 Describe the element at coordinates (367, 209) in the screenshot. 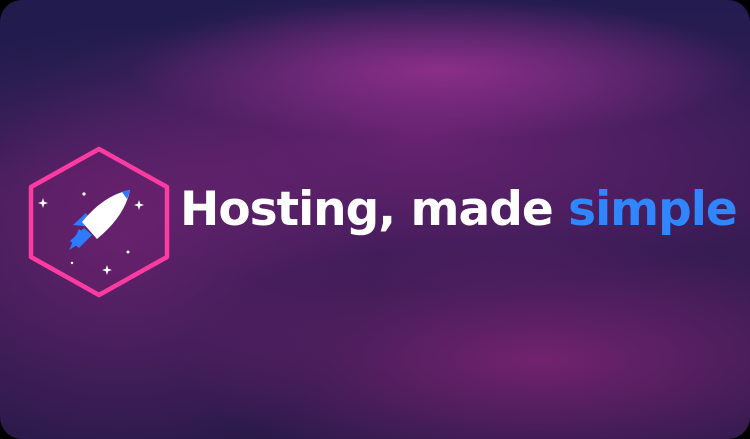

I see `tagline-main: Hosting, made` at that location.